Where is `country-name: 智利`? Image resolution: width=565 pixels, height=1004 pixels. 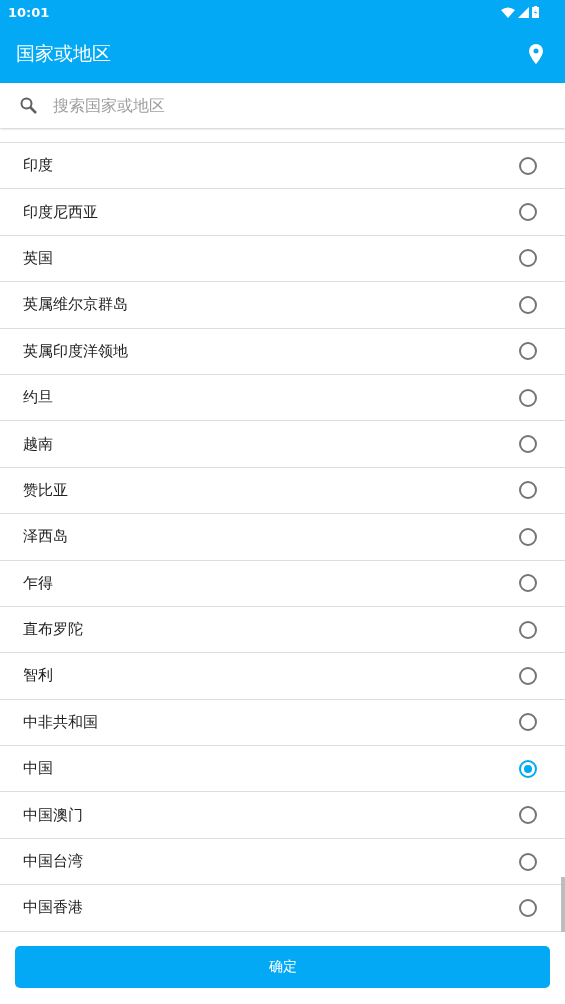 country-name: 智利 is located at coordinates (38, 676).